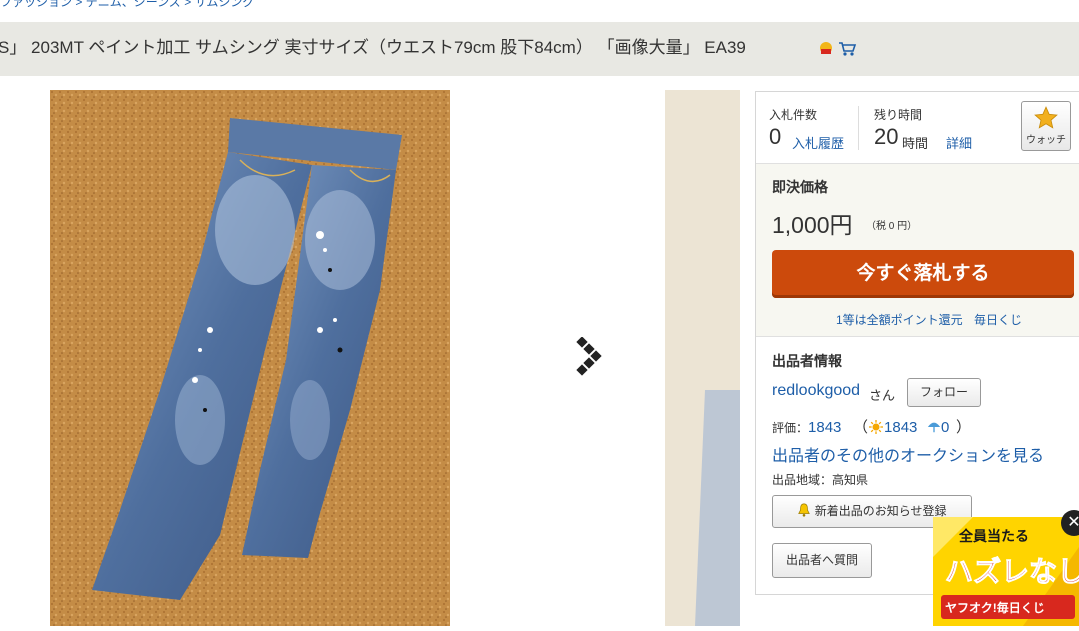  I want to click on time-left-label: 残り時間, so click(898, 115).